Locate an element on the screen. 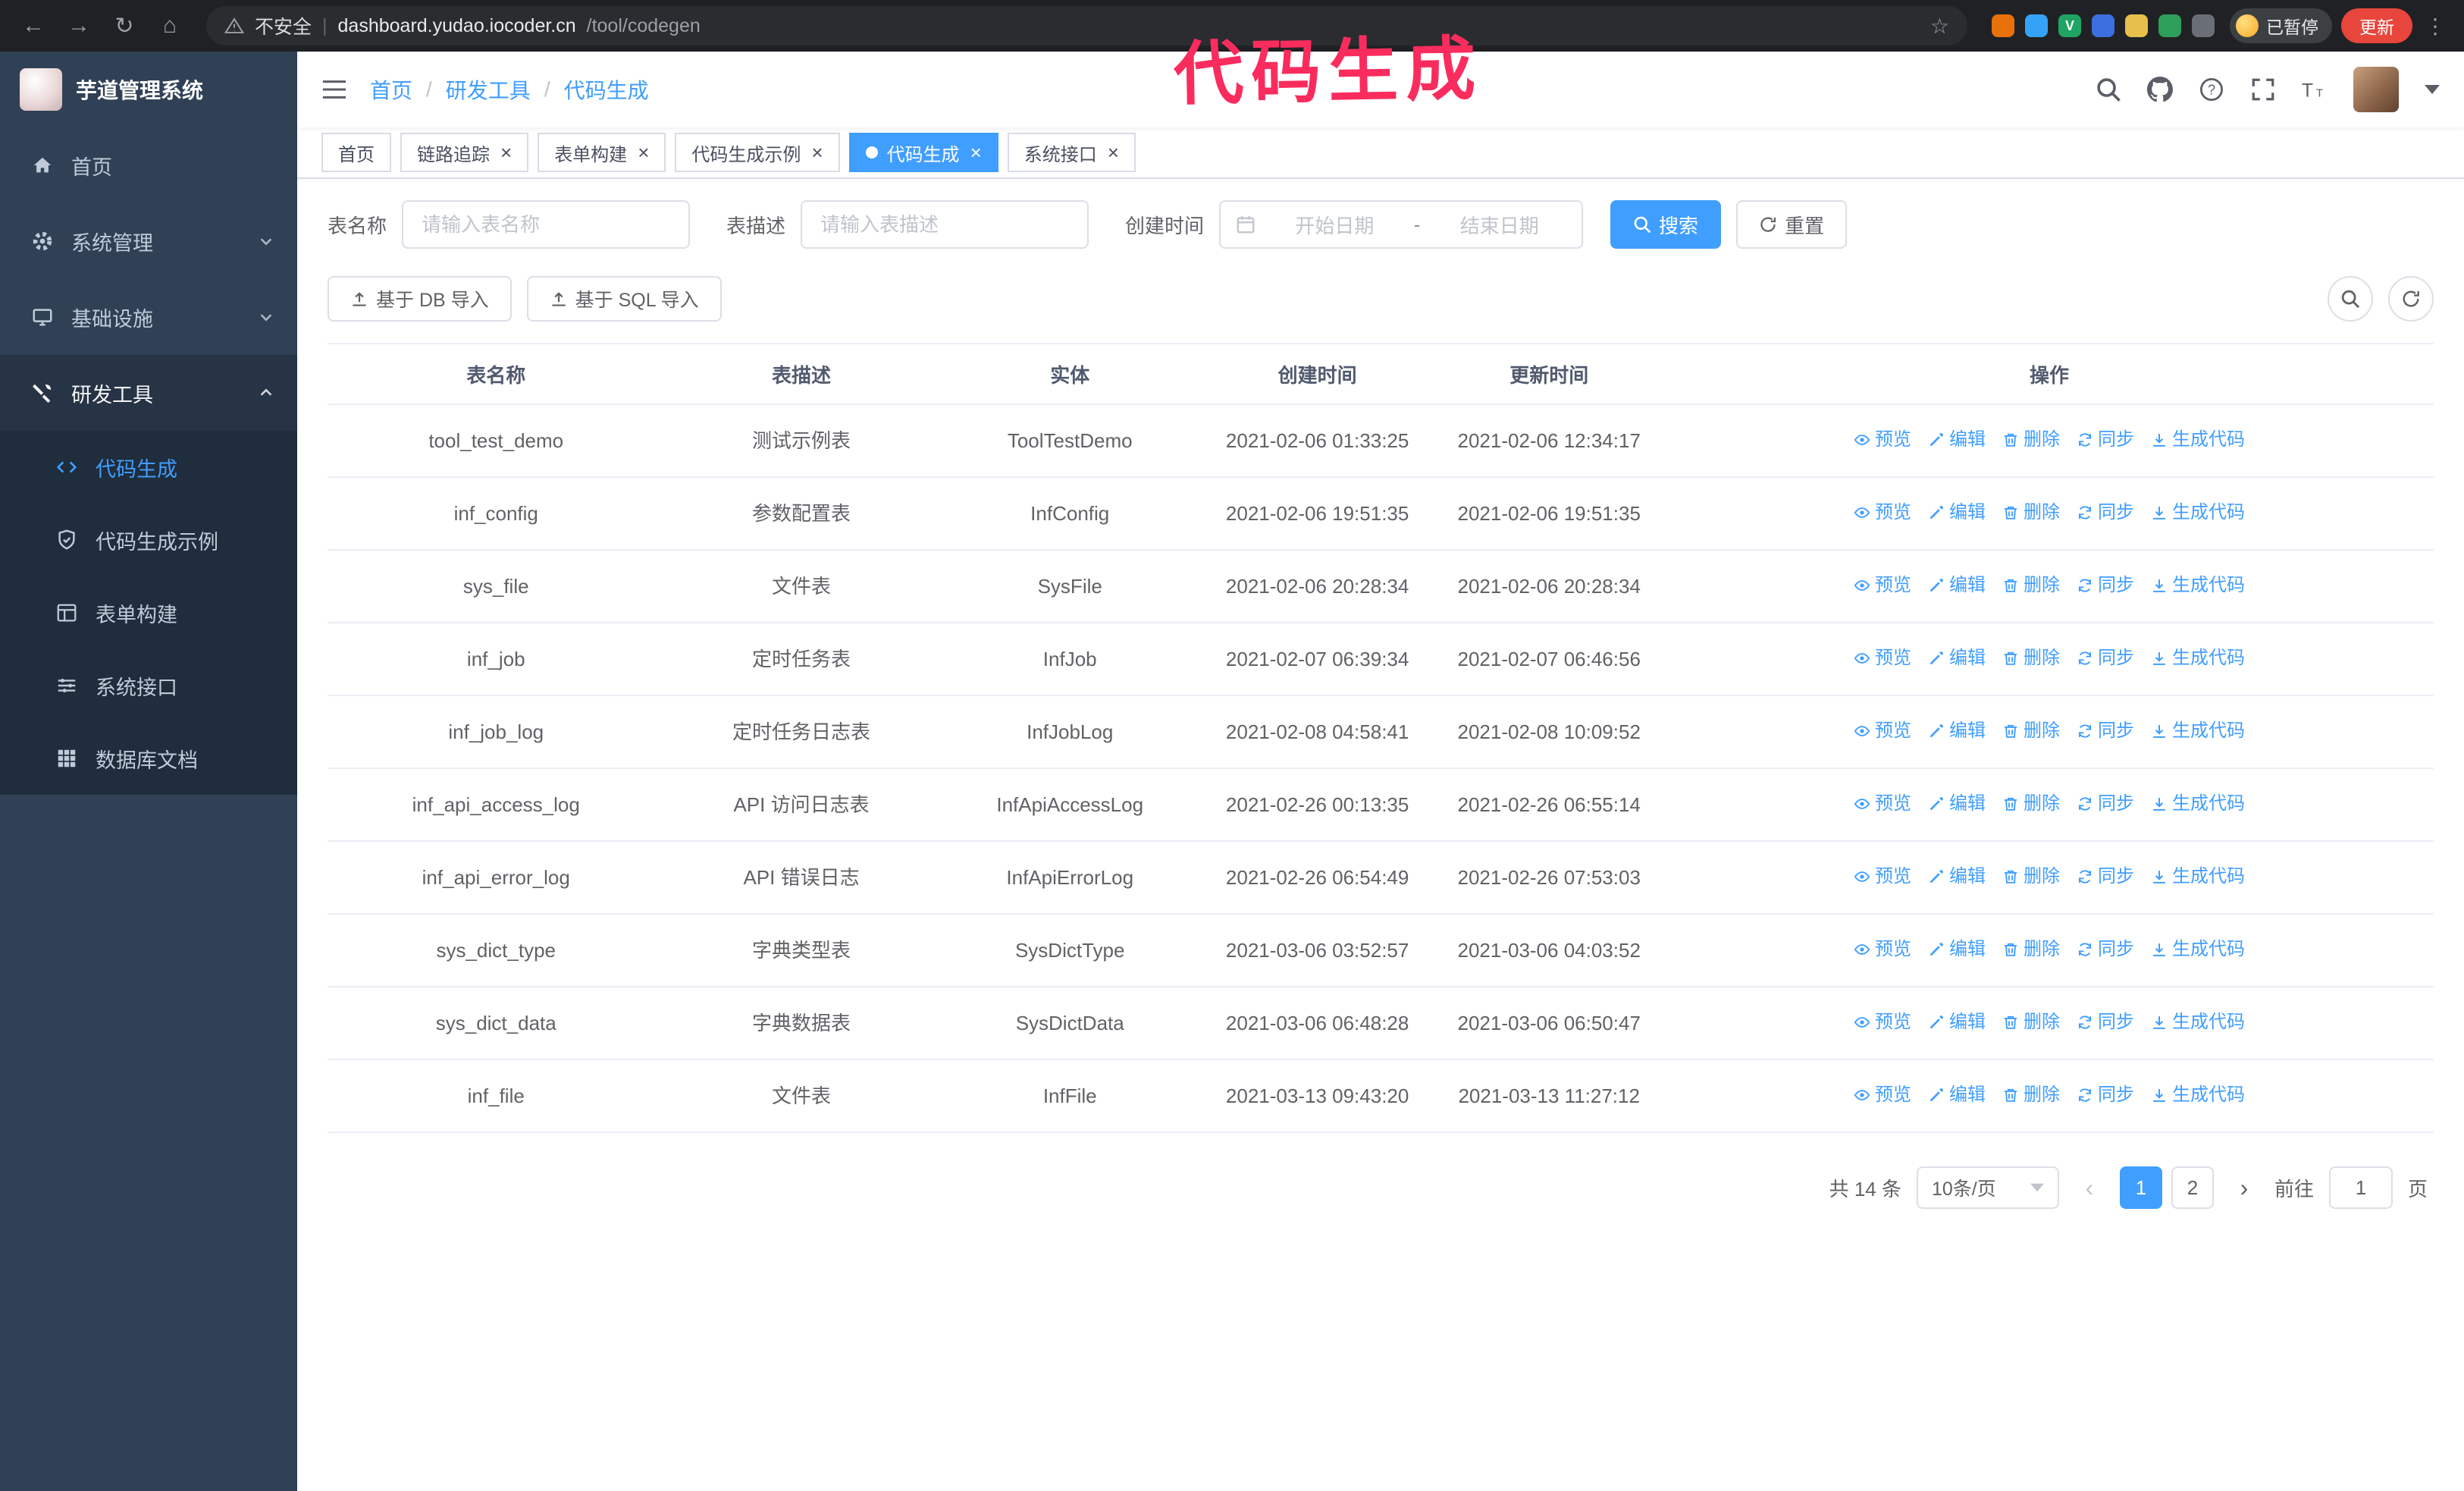 The image size is (2464, 1491). update-button: 更新 is located at coordinates (2377, 25).